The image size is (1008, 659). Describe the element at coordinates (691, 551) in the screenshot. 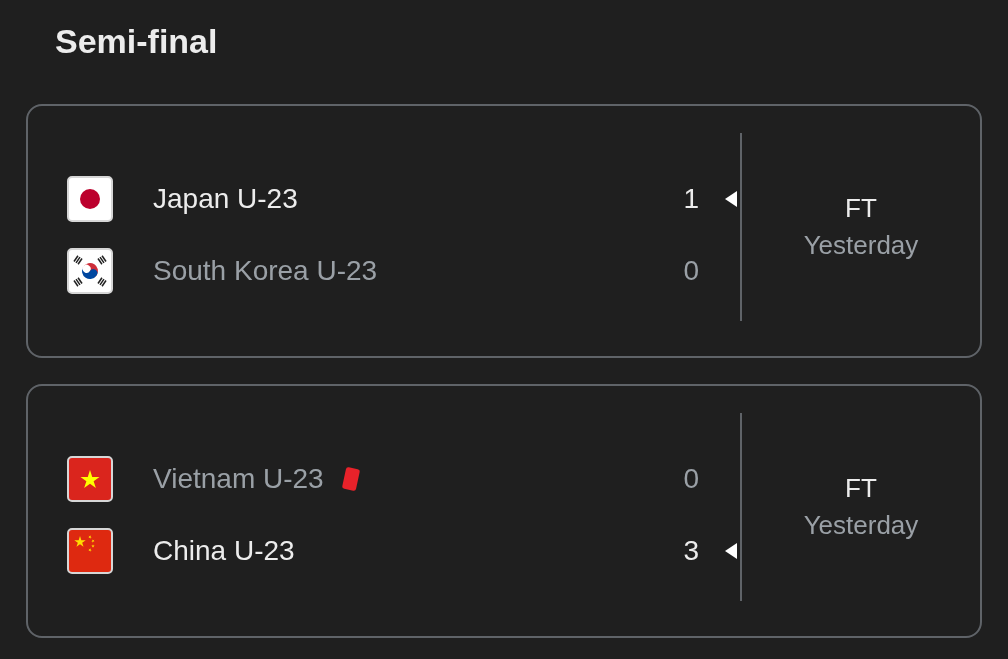

I see `team-score: 3` at that location.